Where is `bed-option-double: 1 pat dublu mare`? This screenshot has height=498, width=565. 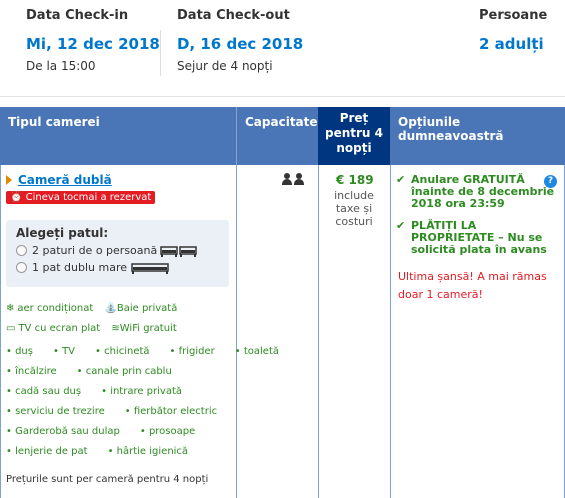 bed-option-double: 1 pat dublu mare is located at coordinates (117, 267).